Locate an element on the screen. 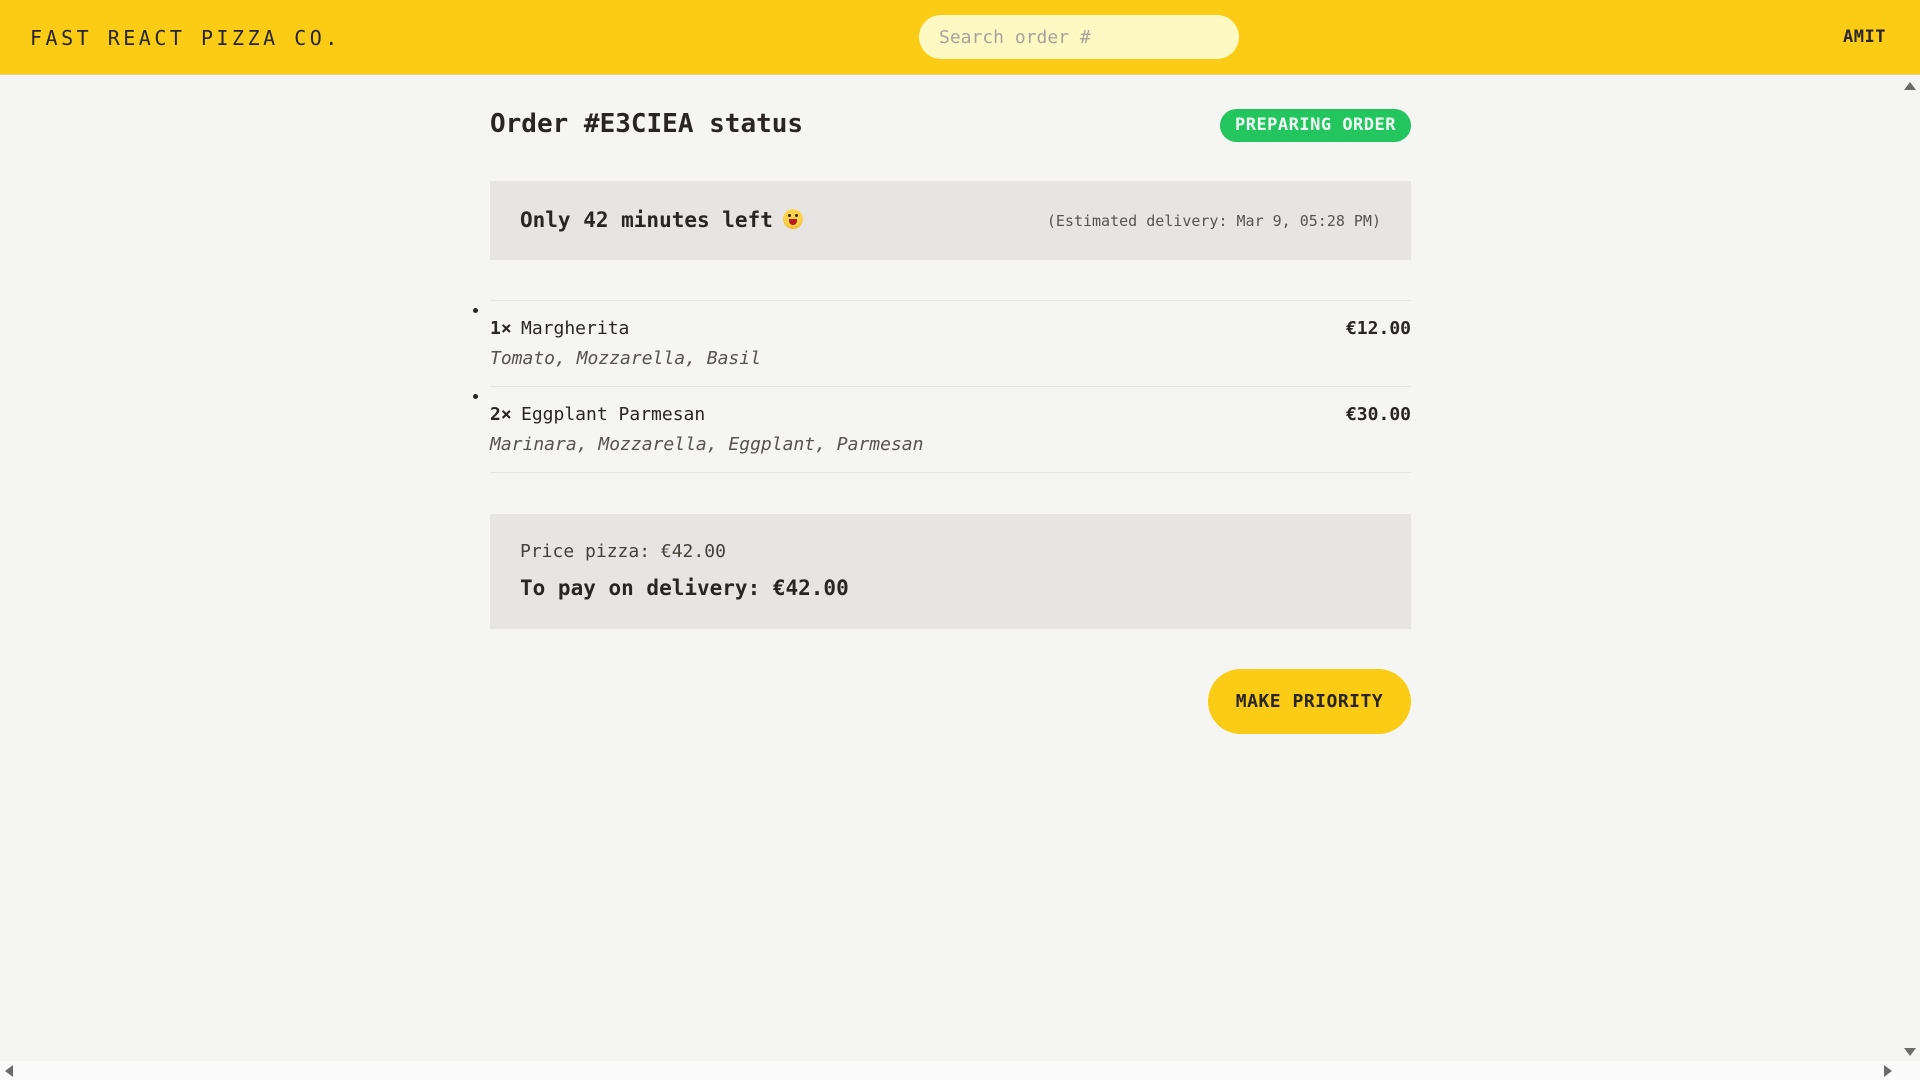  app-header: FAST REACT PIZZA CO. AMIT is located at coordinates (960, 37).